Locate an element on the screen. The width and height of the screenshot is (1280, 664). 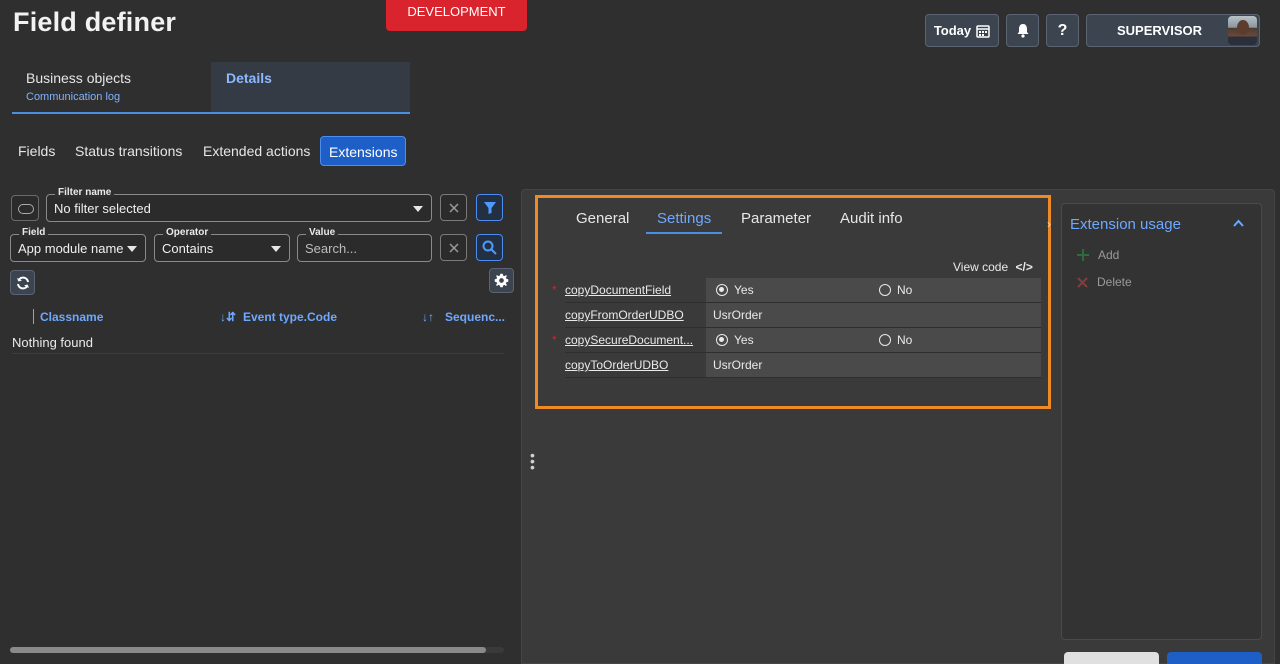
notifications-button is located at coordinates (1022, 30).